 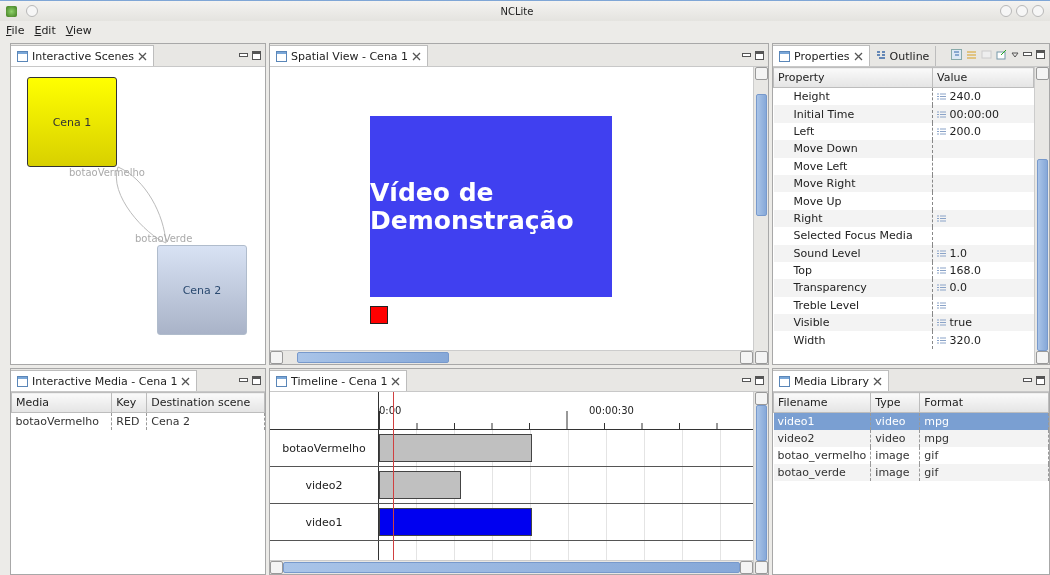 What do you see at coordinates (164, 238) in the screenshot?
I see `transition-label: botaoVerde` at bounding box center [164, 238].